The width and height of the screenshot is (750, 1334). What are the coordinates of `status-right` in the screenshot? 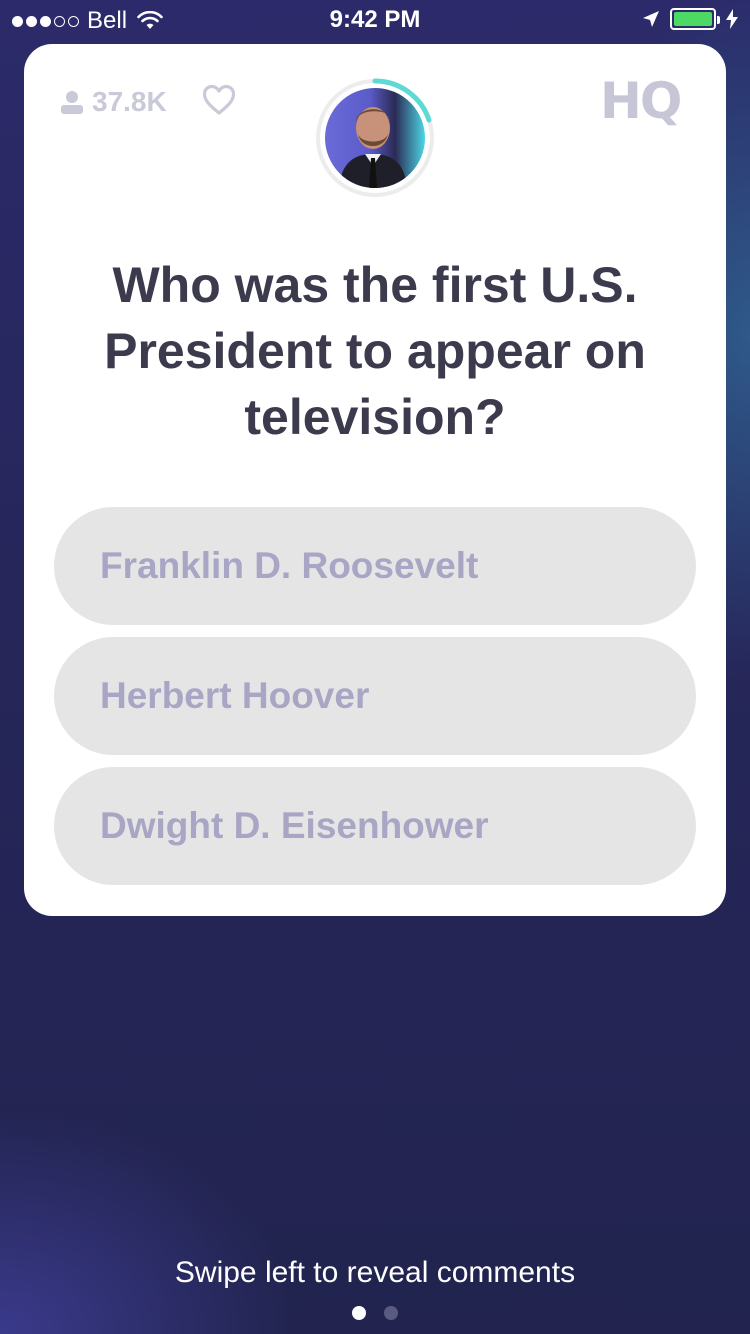 It's located at (690, 19).